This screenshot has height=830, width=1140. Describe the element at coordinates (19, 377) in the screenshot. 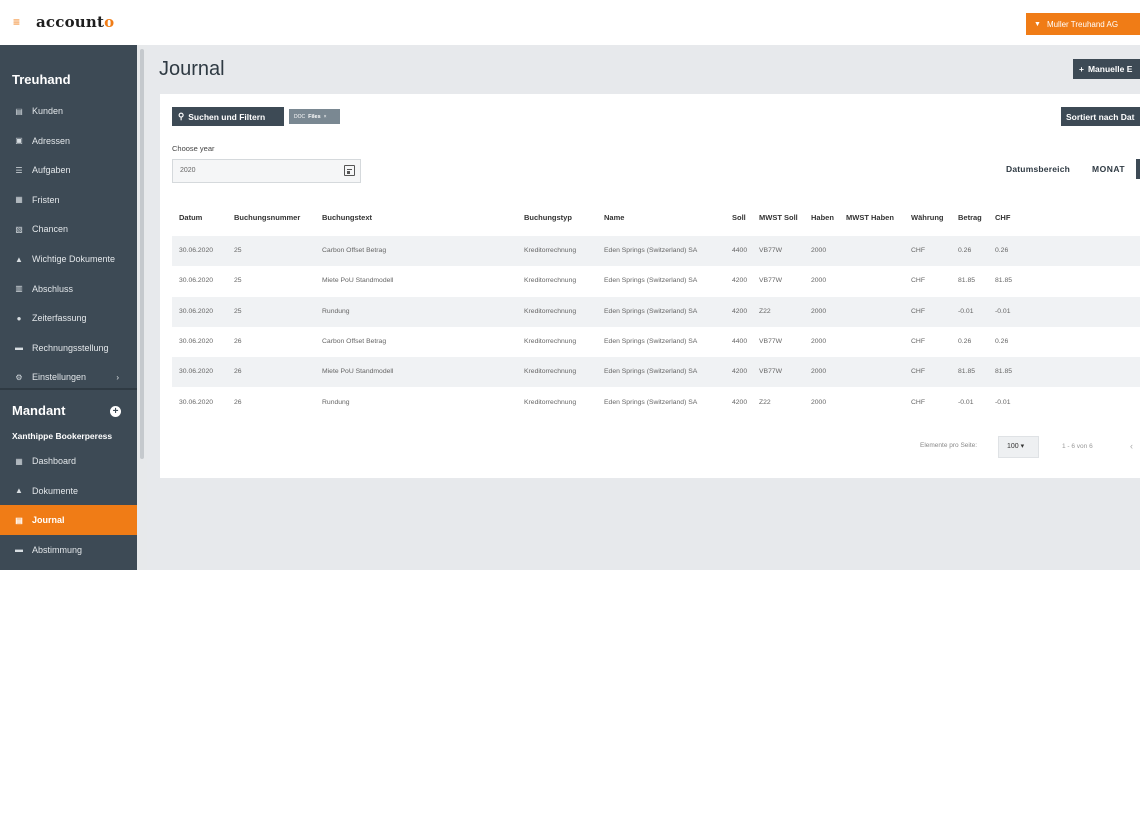

I see `gear-icon: ⚙` at that location.